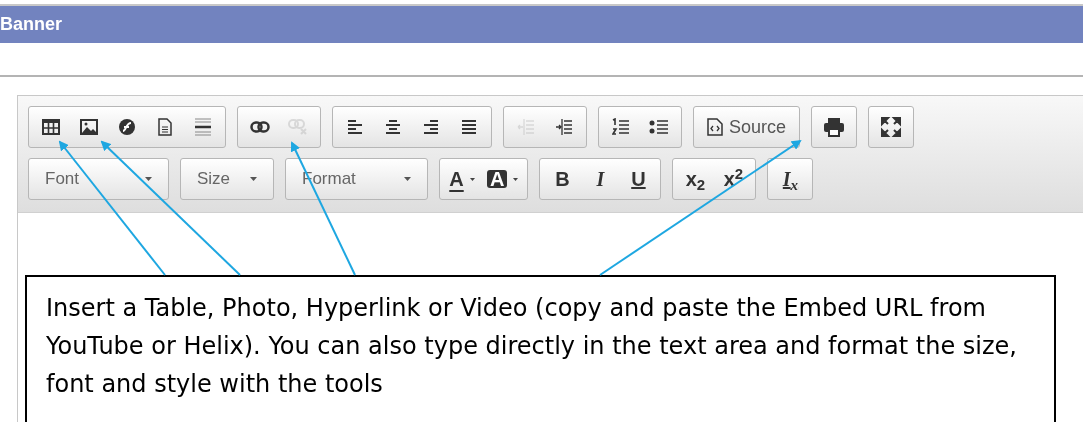 This screenshot has height=422, width=1083. What do you see at coordinates (431, 127) in the screenshot?
I see `align-right-icon` at bounding box center [431, 127].